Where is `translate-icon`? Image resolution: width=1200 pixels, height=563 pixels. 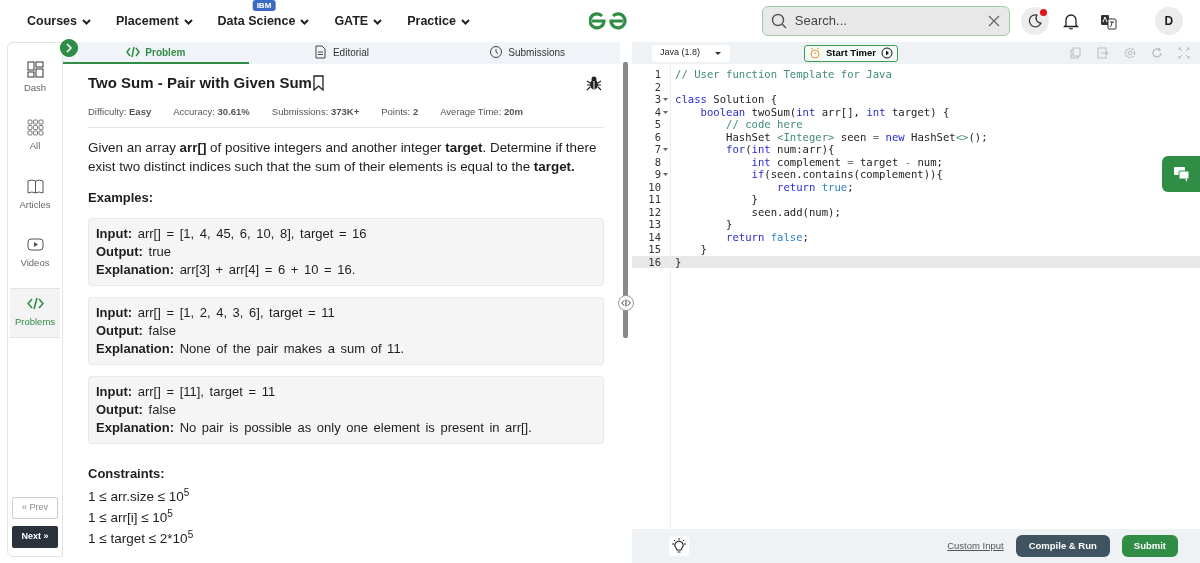 translate-icon is located at coordinates (1108, 21).